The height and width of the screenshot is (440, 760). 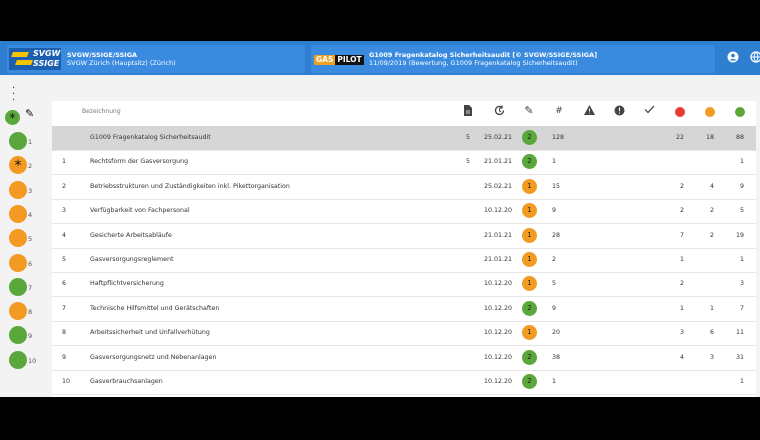 I want to click on sidebar-item-number: 7, so click(x=35, y=288).